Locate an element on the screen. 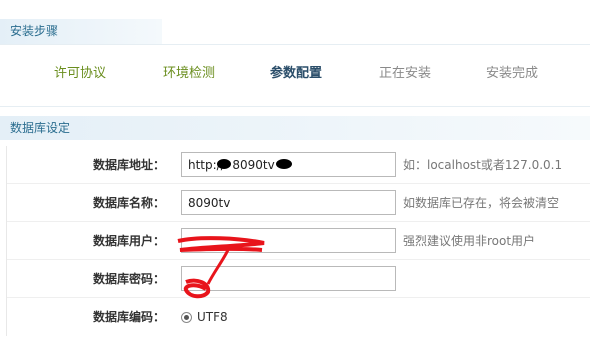  step-installing: 正在安装 is located at coordinates (405, 73).